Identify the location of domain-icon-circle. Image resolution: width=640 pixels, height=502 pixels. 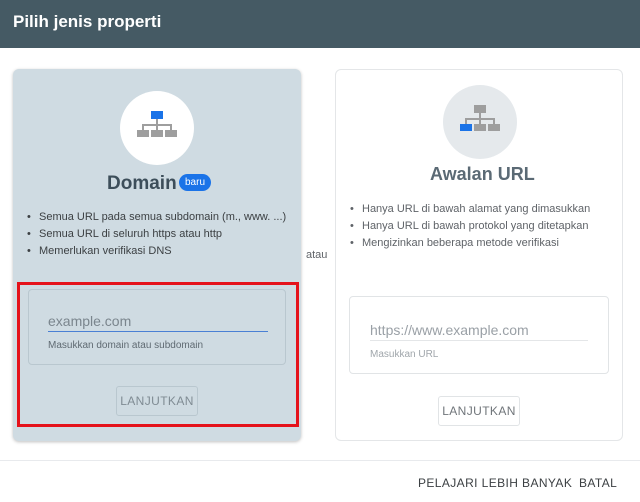
(157, 128).